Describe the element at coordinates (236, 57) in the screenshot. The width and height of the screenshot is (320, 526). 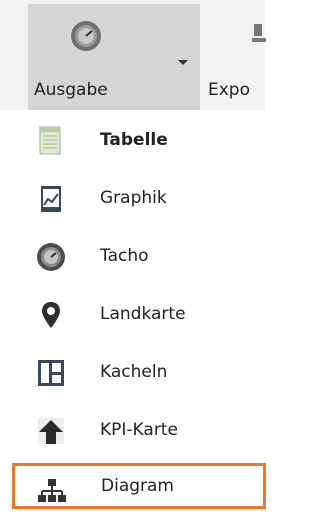
I see `export-button: Expo` at that location.